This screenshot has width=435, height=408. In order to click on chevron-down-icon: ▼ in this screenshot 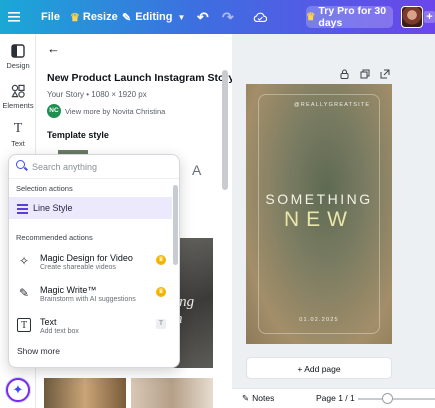, I will do `click(181, 17)`.